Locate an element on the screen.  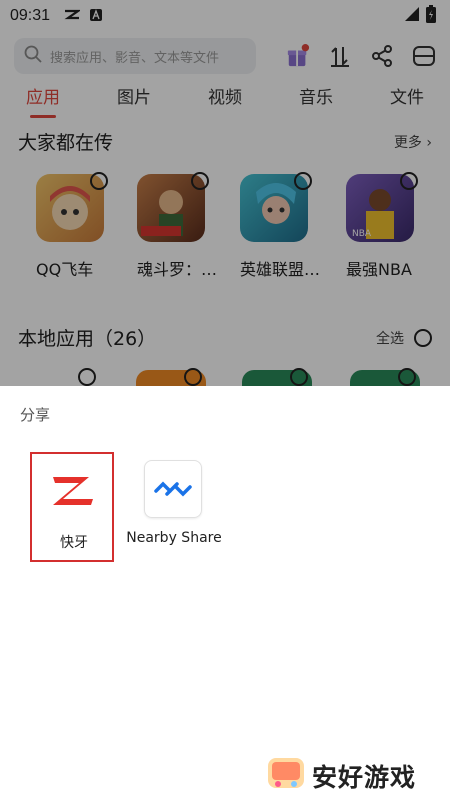
share-sheet-title: 分享 is located at coordinates (35, 415).